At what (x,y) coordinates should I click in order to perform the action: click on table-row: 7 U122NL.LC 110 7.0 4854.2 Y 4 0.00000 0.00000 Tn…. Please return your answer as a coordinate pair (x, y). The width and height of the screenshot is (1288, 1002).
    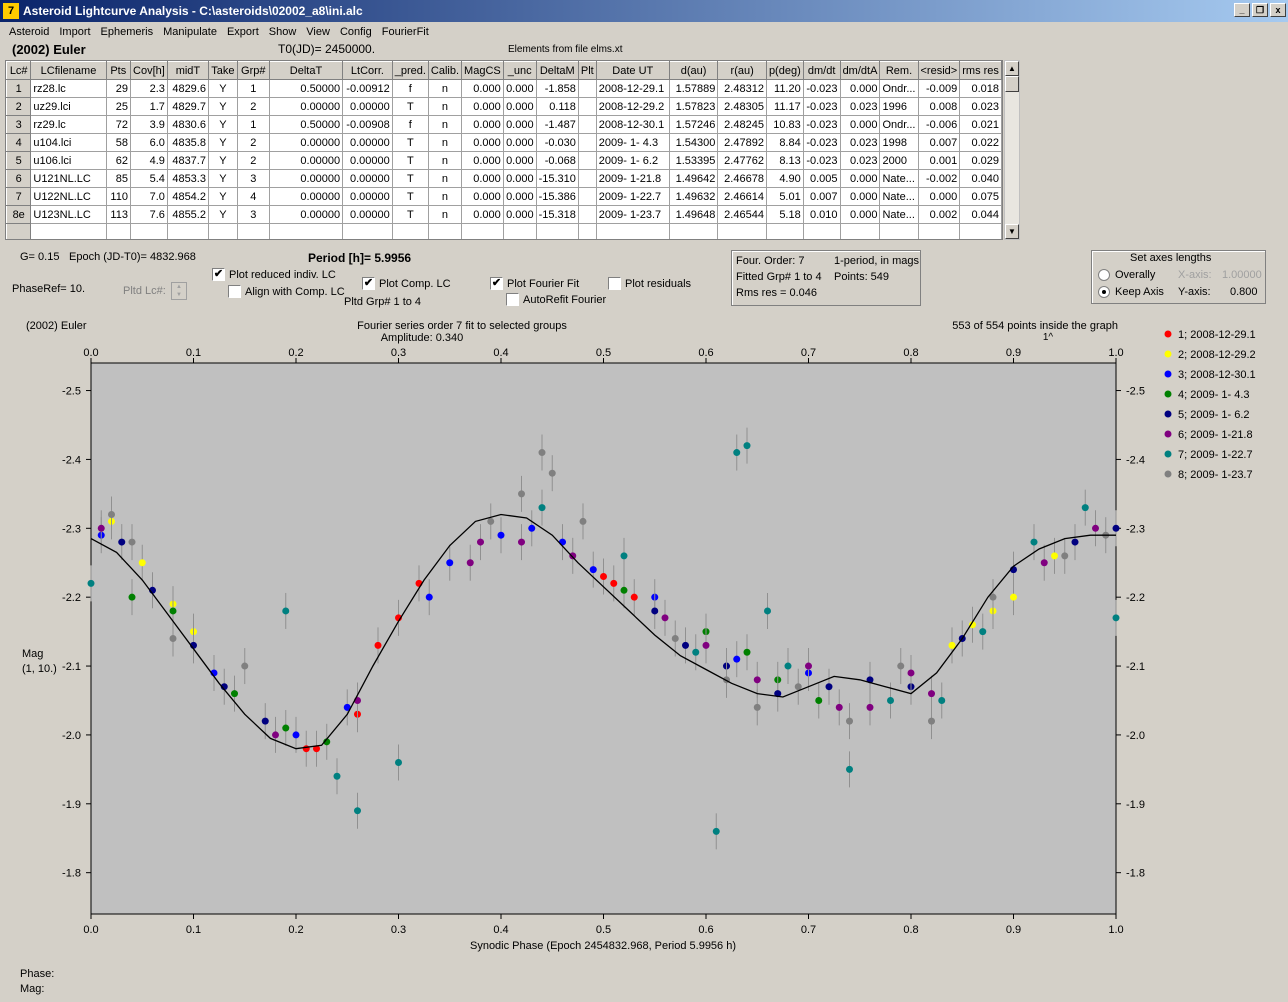
    Looking at the image, I should click on (504, 196).